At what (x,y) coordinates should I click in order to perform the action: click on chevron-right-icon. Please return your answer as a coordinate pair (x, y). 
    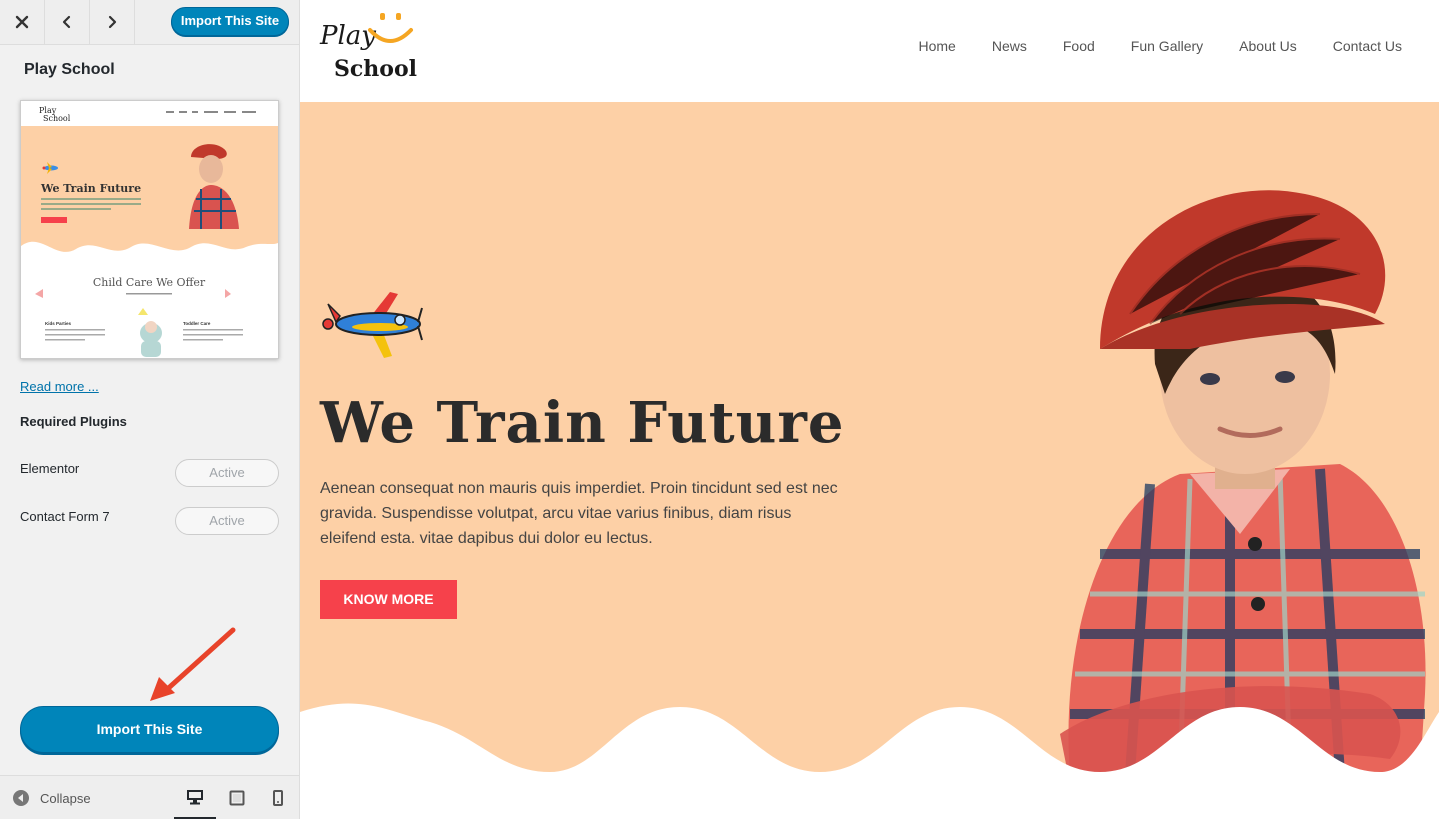
    Looking at the image, I should click on (112, 22).